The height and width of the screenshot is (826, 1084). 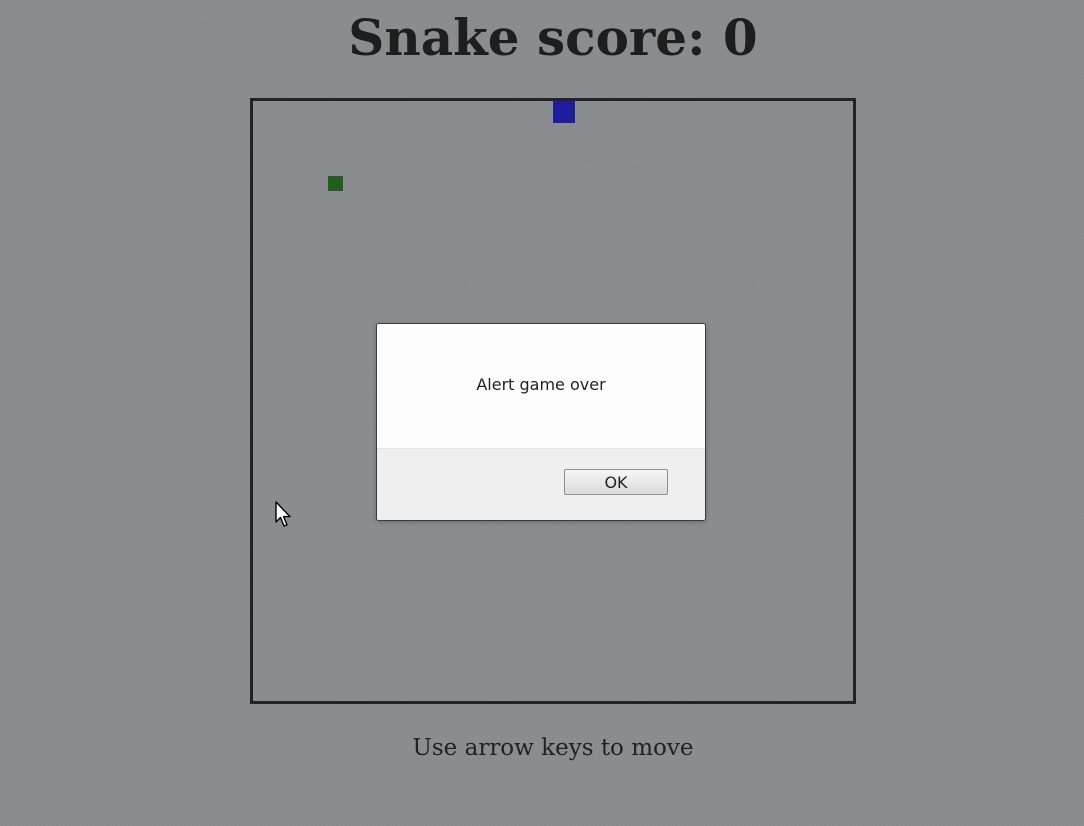 I want to click on alert-dialog: Alert game over OK, so click(x=541, y=422).